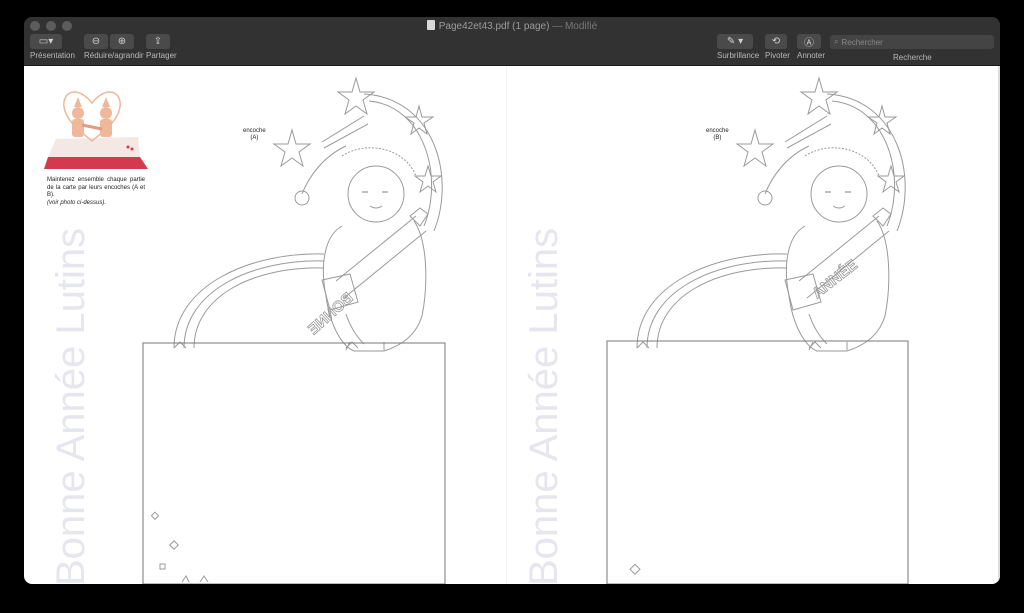  I want to click on pen-icon: ✎ ▾, so click(735, 41).